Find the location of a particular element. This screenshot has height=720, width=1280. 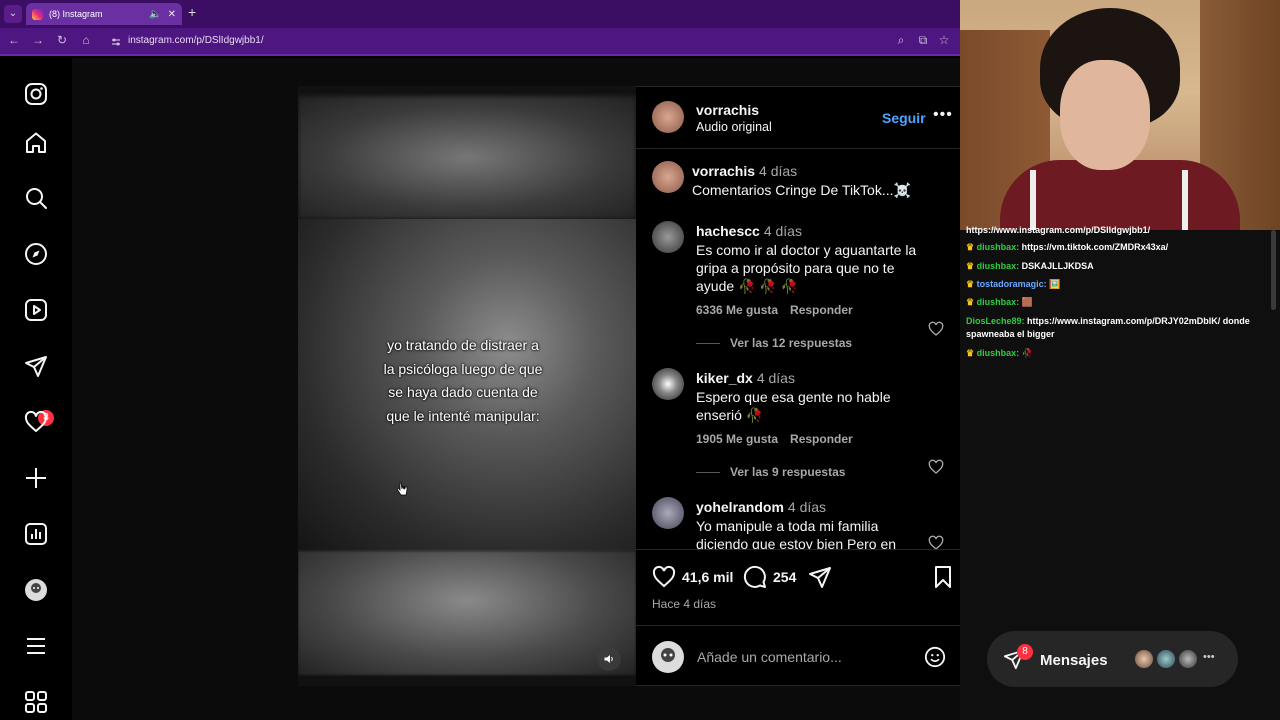

url-field: instagram.com/p/DSlIdgwjbb1/ is located at coordinates (196, 40).